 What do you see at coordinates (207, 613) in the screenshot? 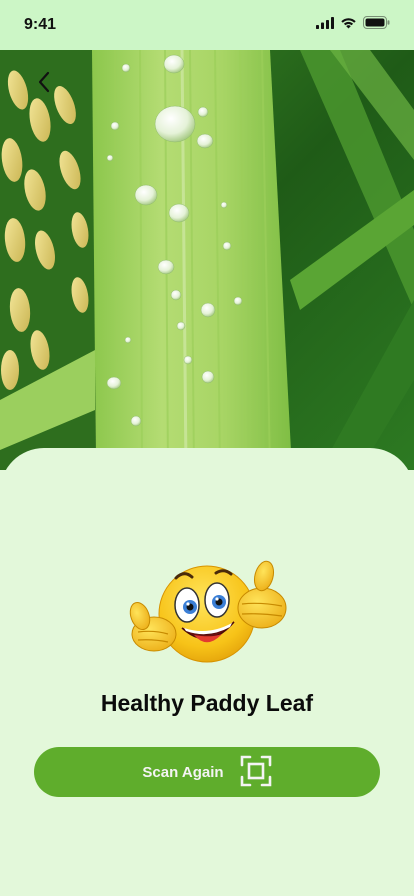
I see `thumbs-up-emoji` at bounding box center [207, 613].